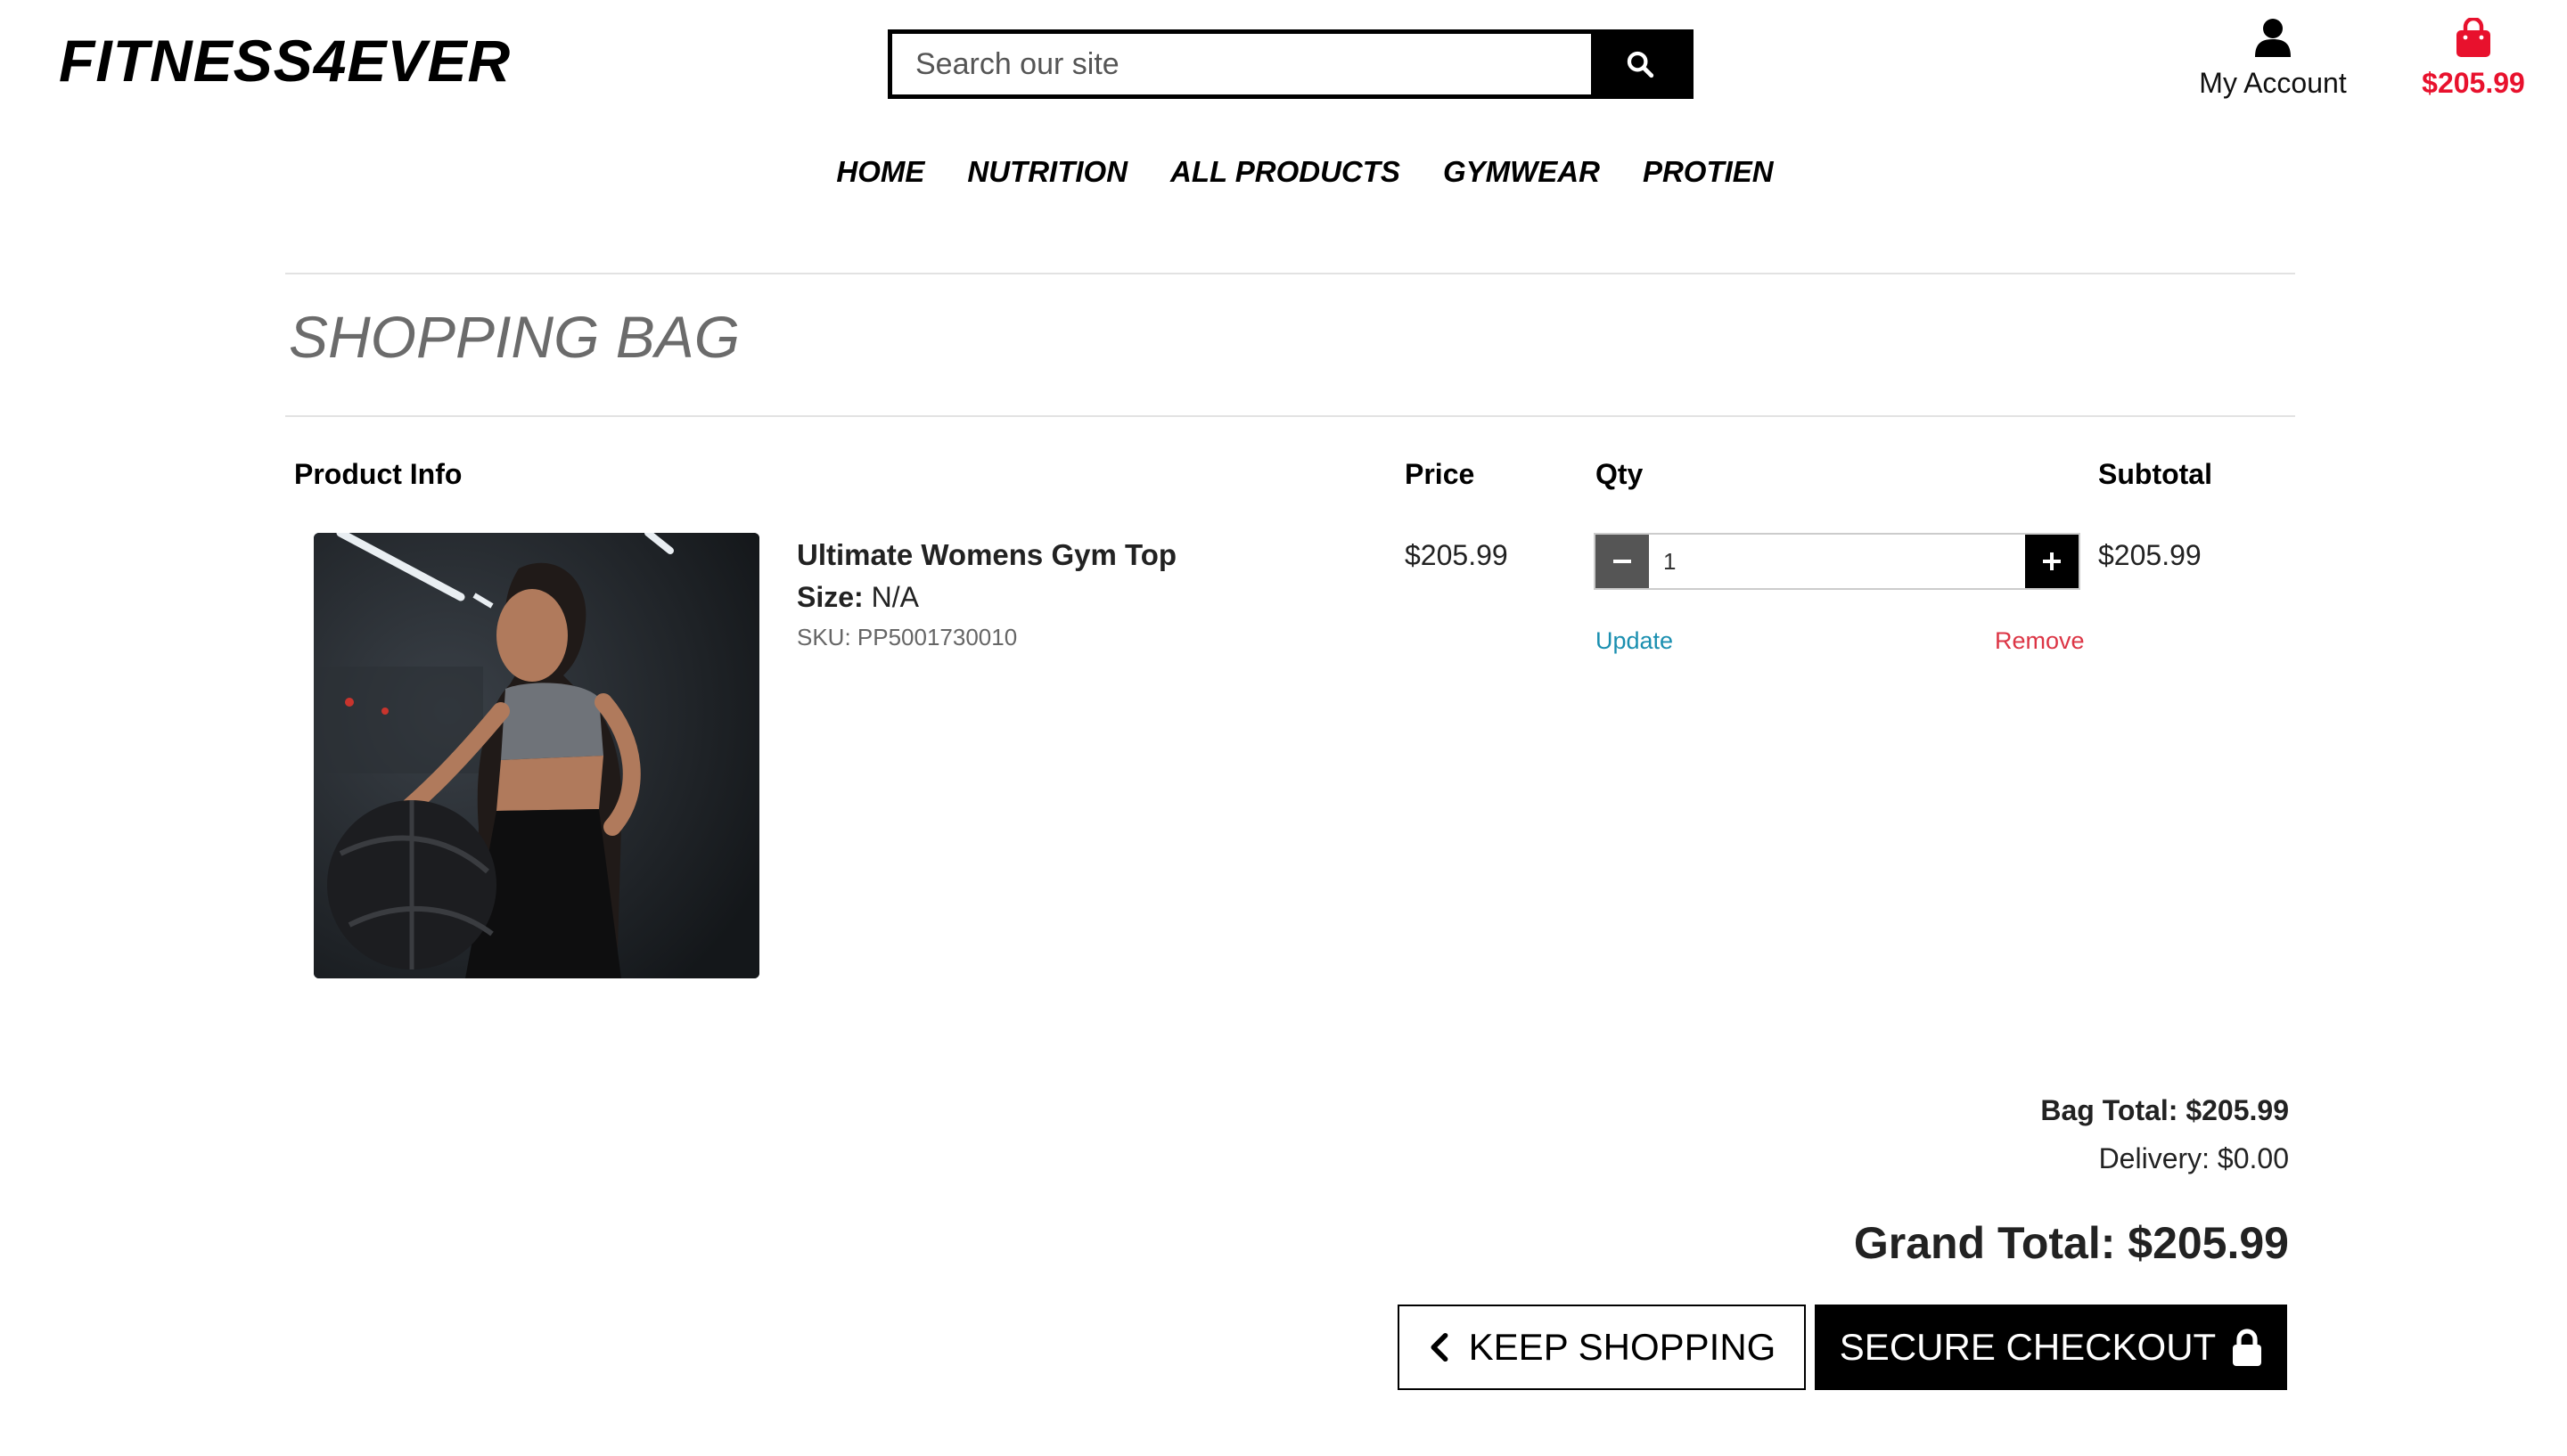  What do you see at coordinates (2273, 59) in the screenshot?
I see `my-account-link: My Account` at bounding box center [2273, 59].